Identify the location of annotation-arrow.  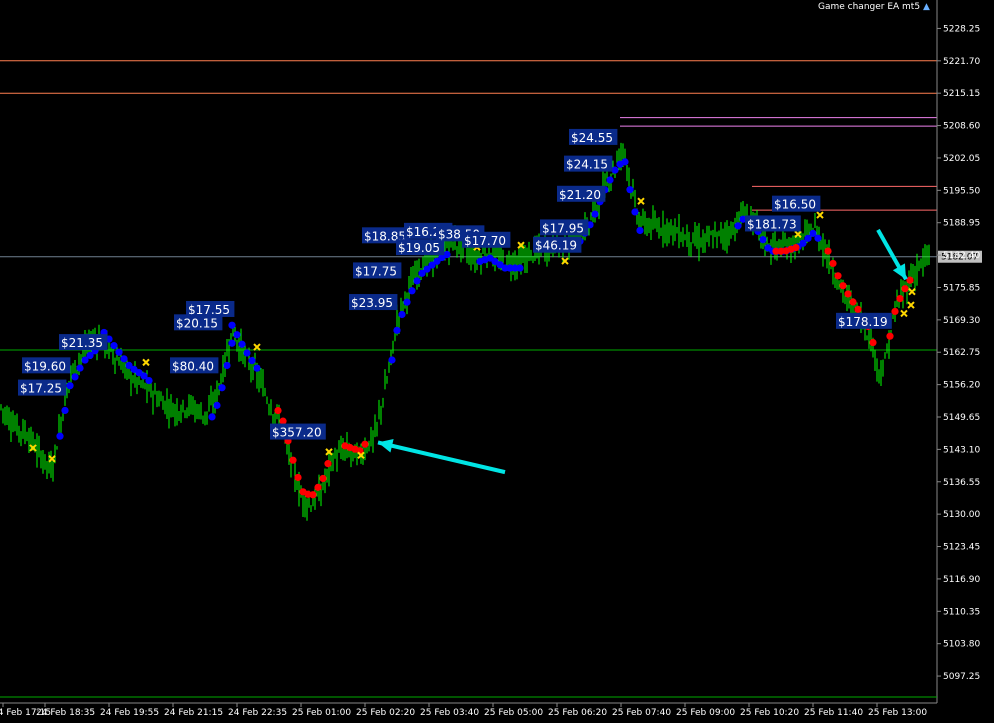
(441, 457).